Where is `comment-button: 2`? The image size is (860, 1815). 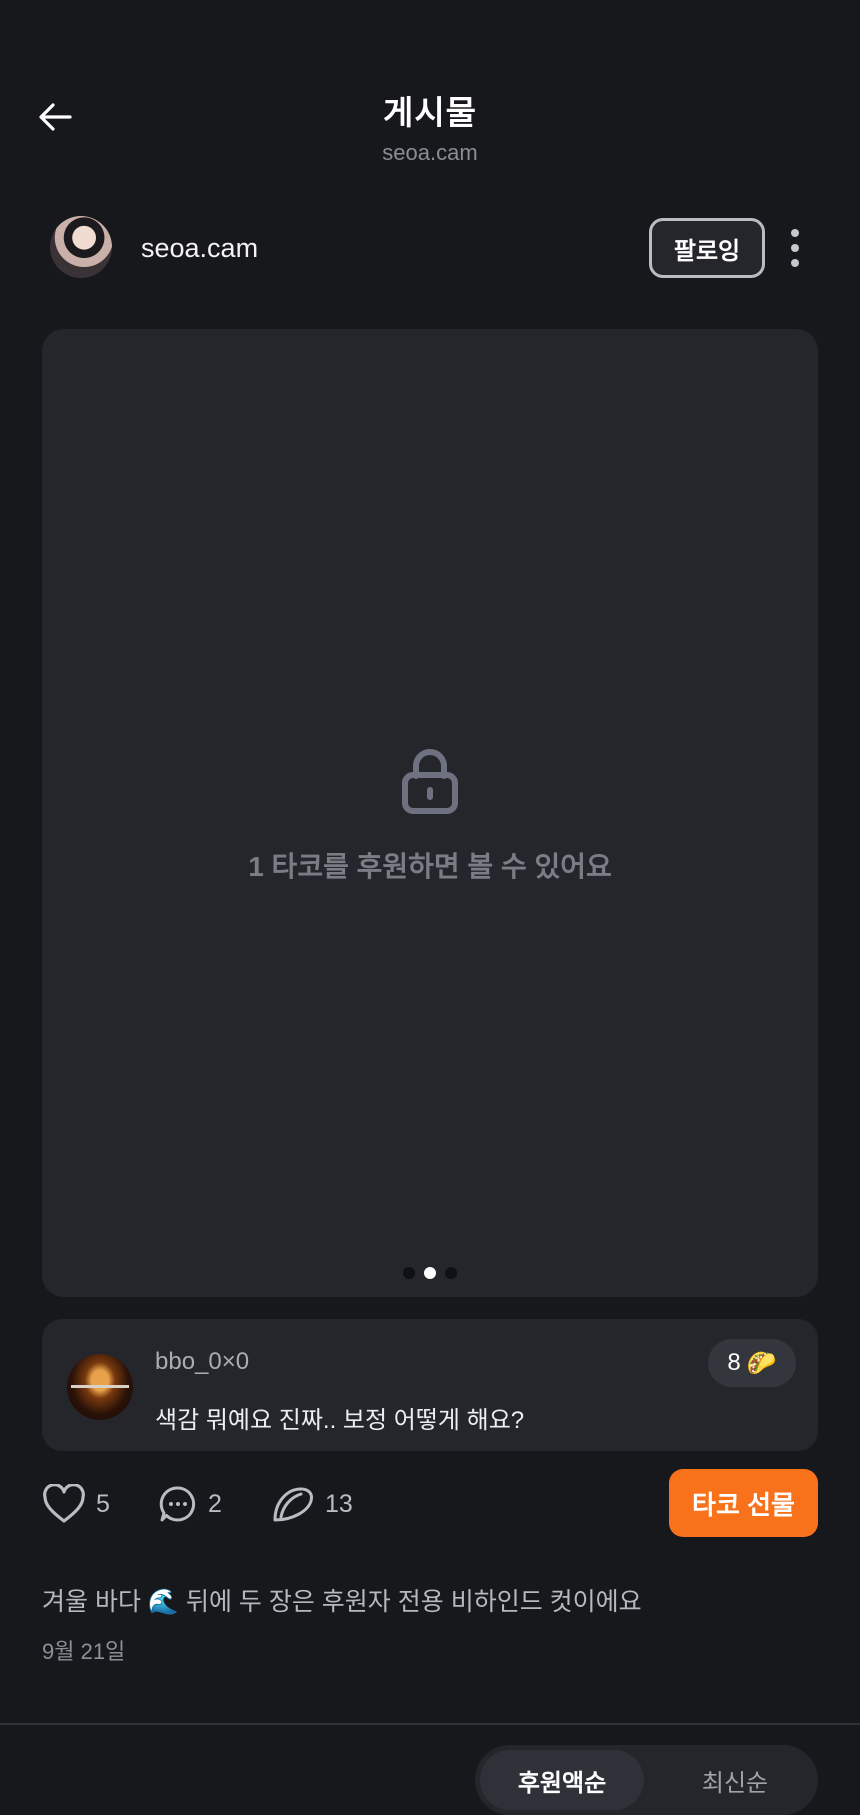
comment-button: 2 is located at coordinates (190, 1504).